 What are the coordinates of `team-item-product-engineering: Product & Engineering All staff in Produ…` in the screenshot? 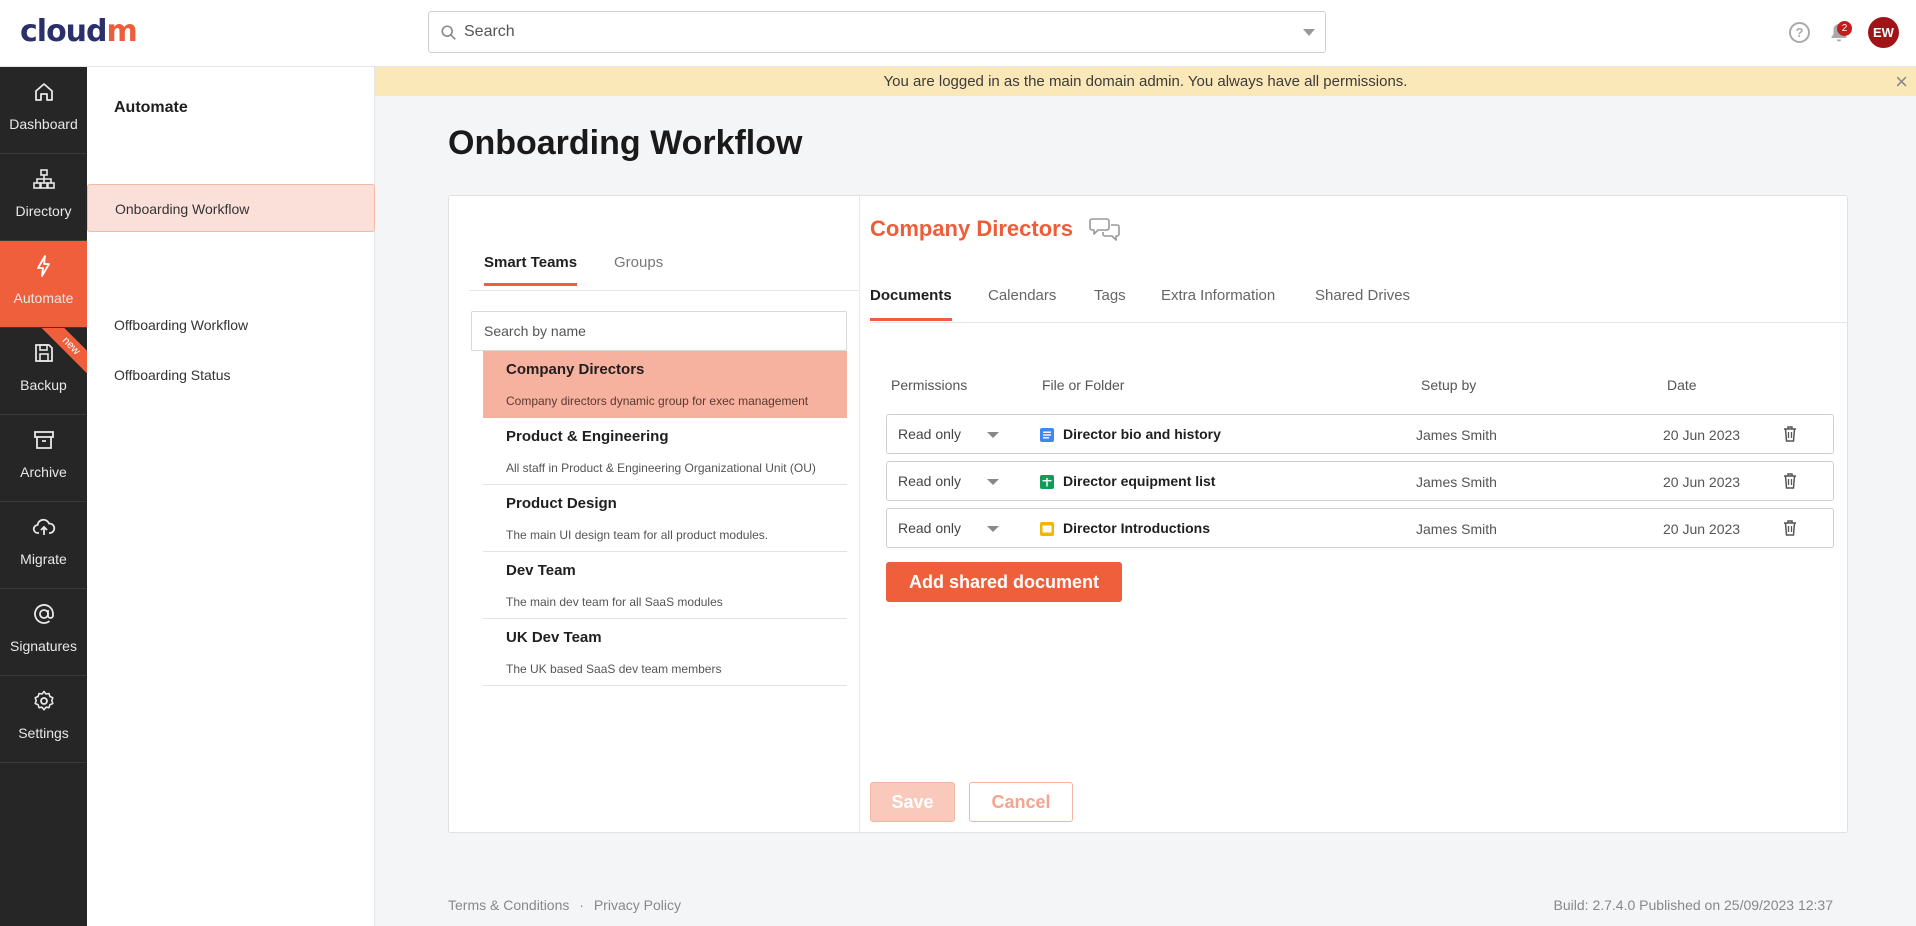 It's located at (665, 451).